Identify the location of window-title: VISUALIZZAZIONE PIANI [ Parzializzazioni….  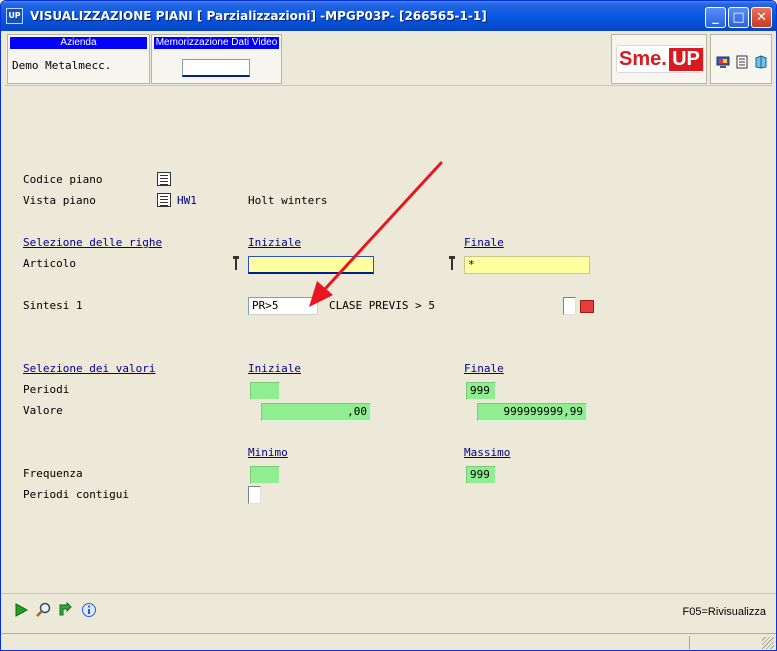
(258, 16).